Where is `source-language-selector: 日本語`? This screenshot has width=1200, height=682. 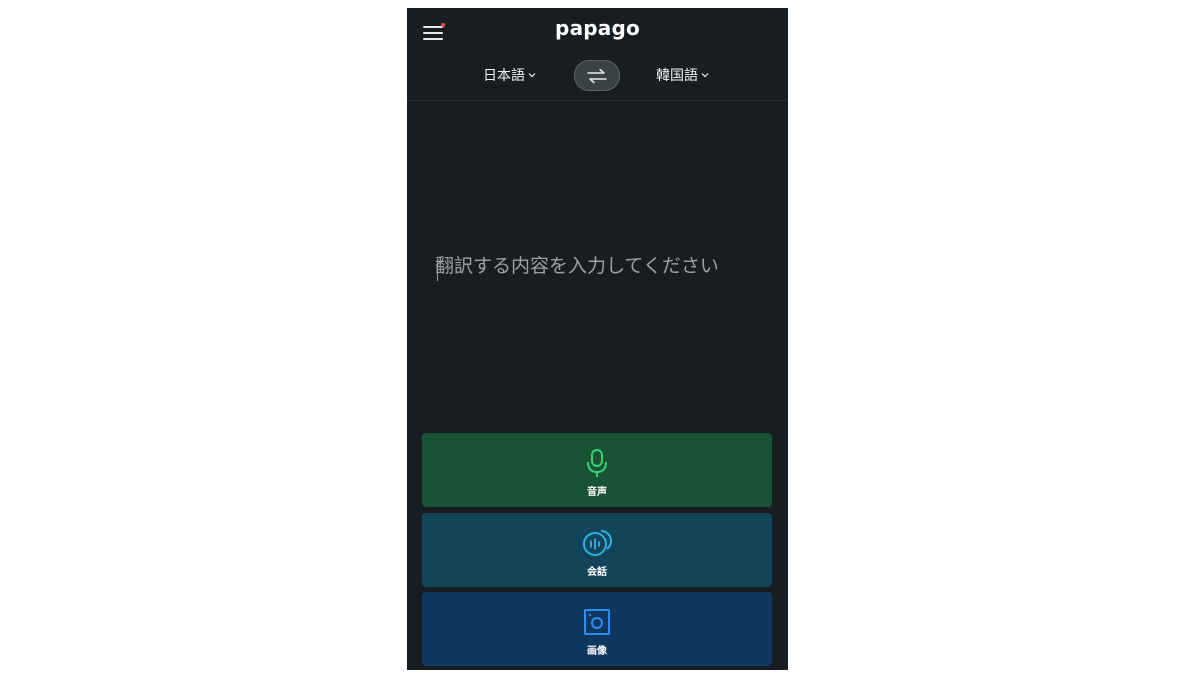 source-language-selector: 日本語 is located at coordinates (509, 75).